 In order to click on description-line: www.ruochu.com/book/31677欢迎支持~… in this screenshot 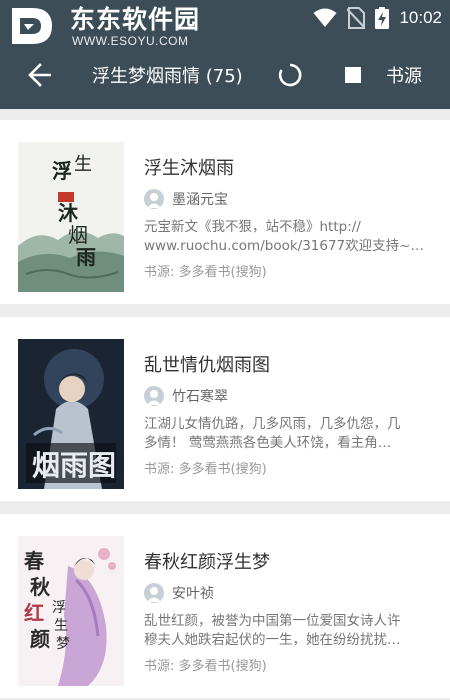, I will do `click(284, 246)`.